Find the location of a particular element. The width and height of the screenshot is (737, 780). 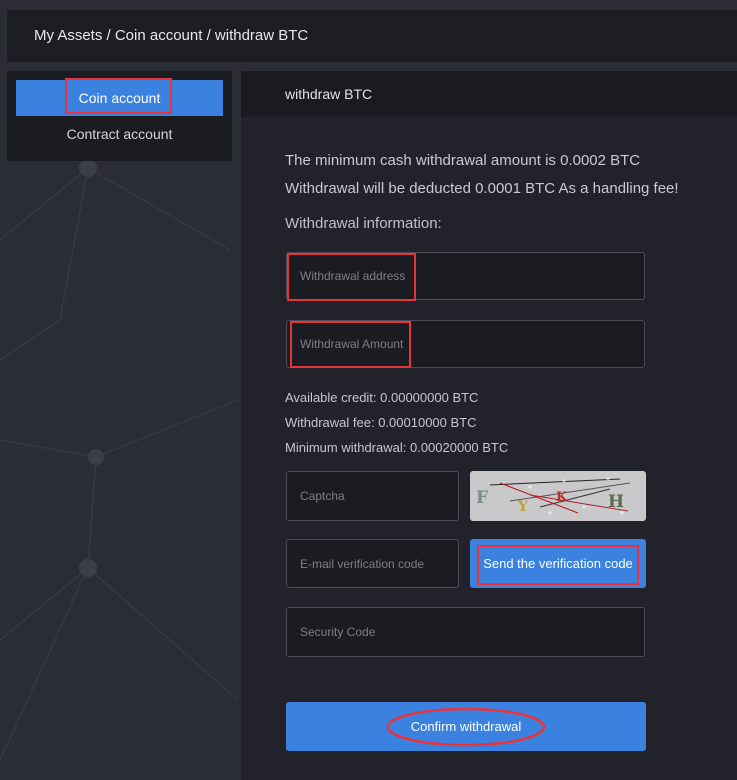

captcha-input is located at coordinates (372, 496).